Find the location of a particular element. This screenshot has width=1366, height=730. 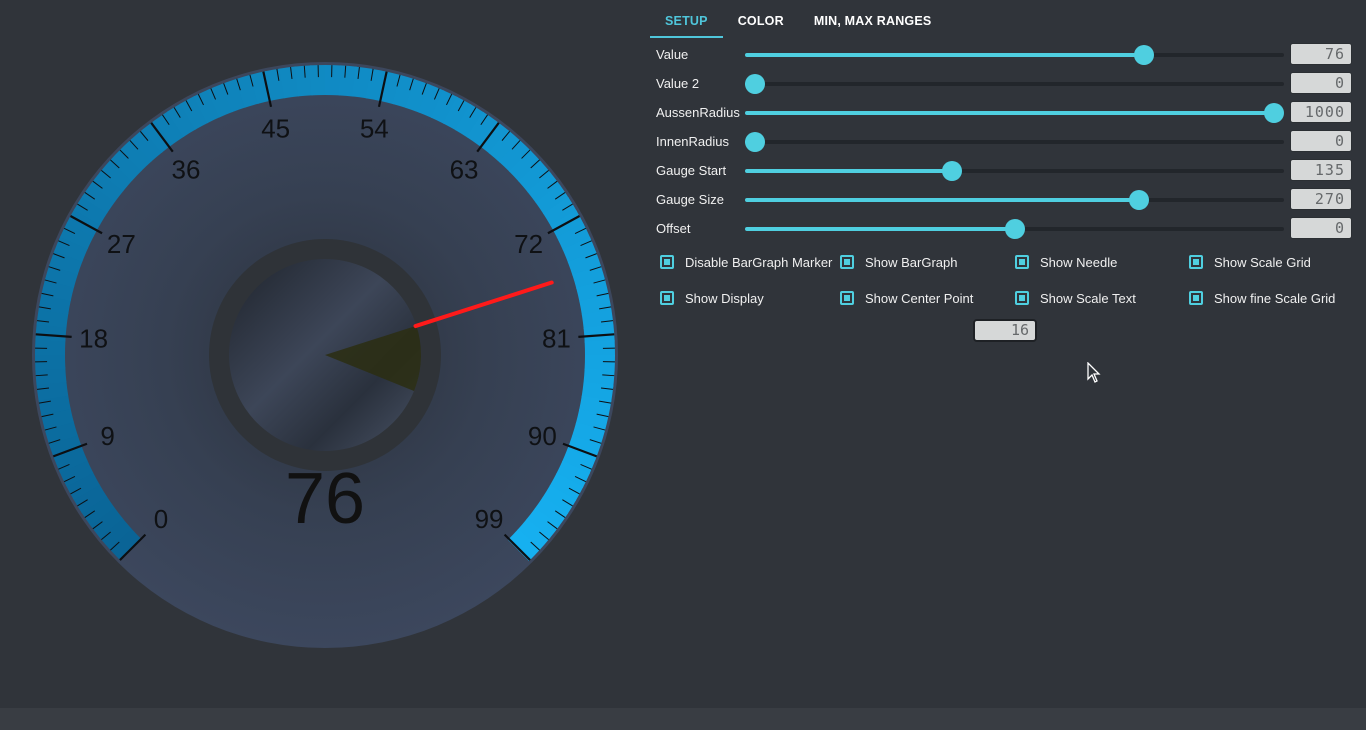

checkbox-label: Show Scale Text is located at coordinates (1088, 298).